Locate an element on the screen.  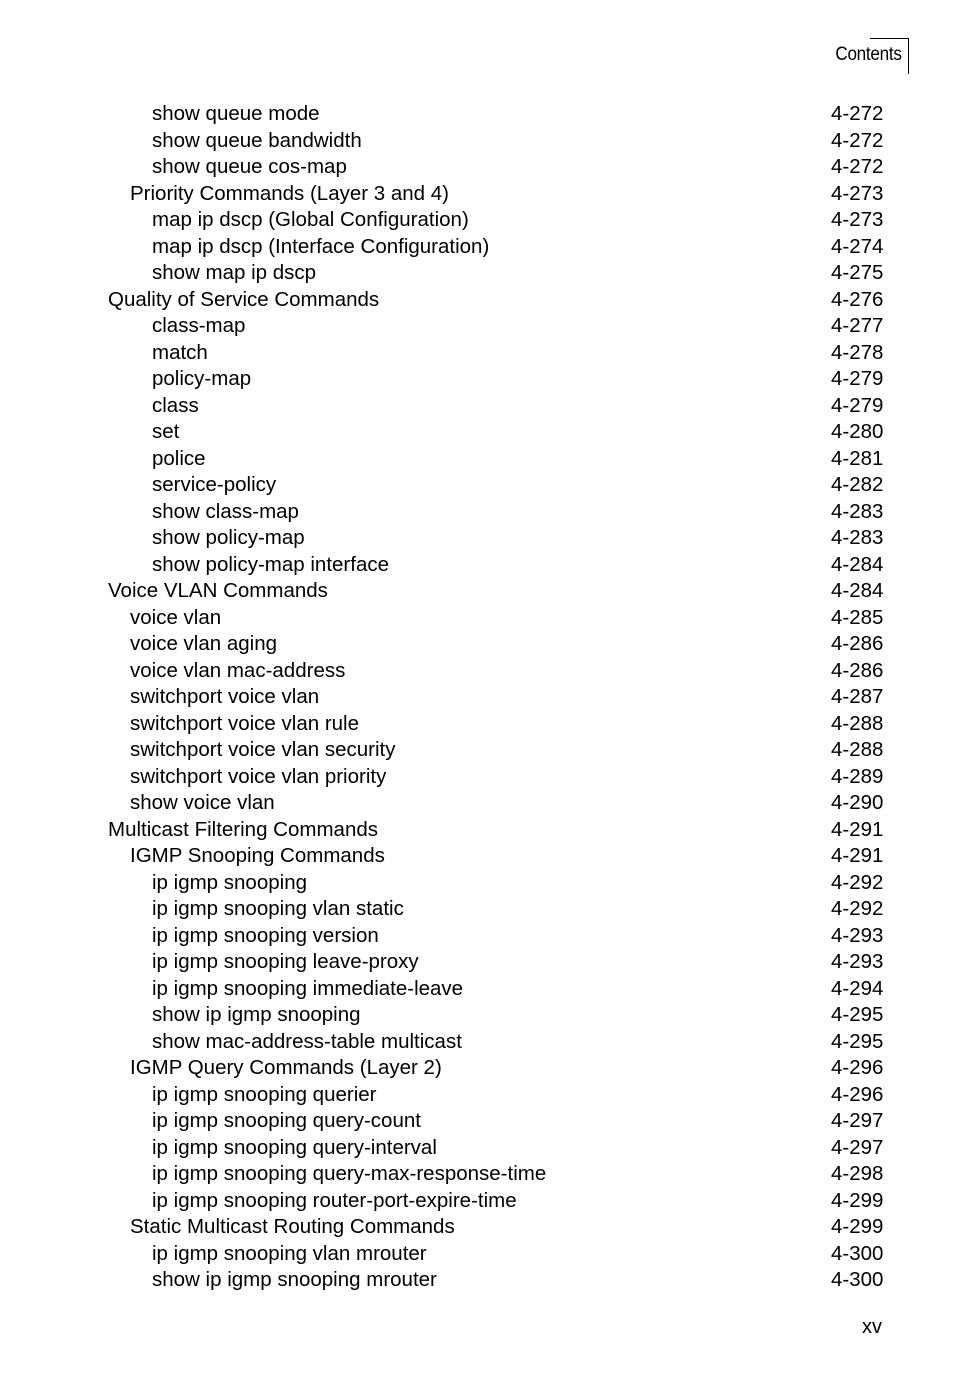
toc-entry: ip igmp snooping version 4-293 is located at coordinates (477, 936).